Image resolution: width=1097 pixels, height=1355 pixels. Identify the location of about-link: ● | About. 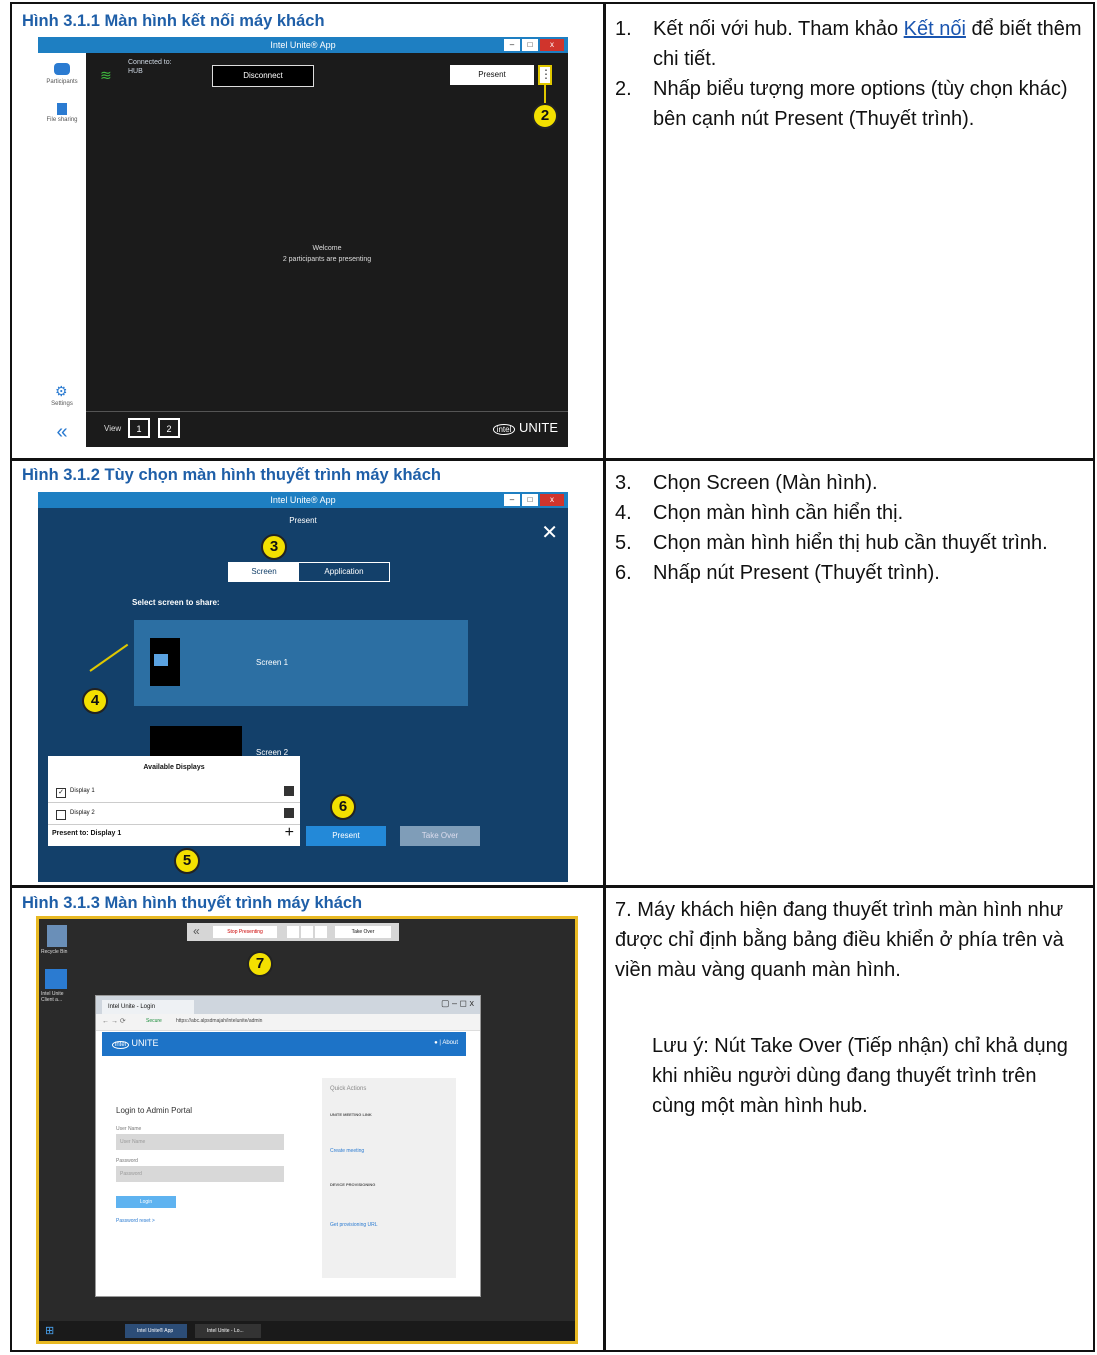
(446, 1043).